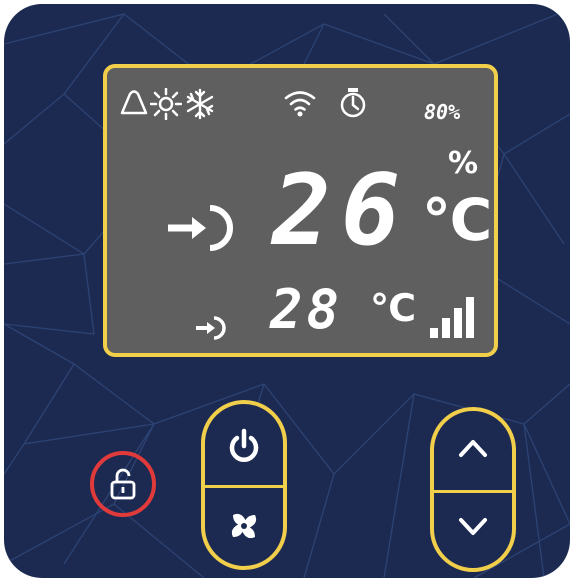 Image resolution: width=576 pixels, height=578 pixels. Describe the element at coordinates (300, 104) in the screenshot. I see `wifi-icon` at that location.